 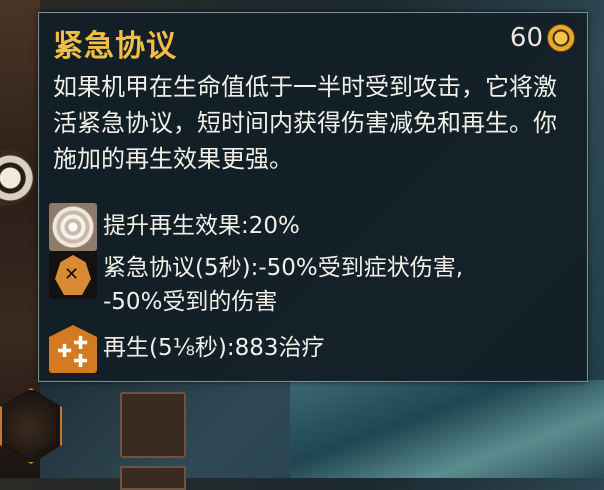 I want to click on coin-icon, so click(x=561, y=38).